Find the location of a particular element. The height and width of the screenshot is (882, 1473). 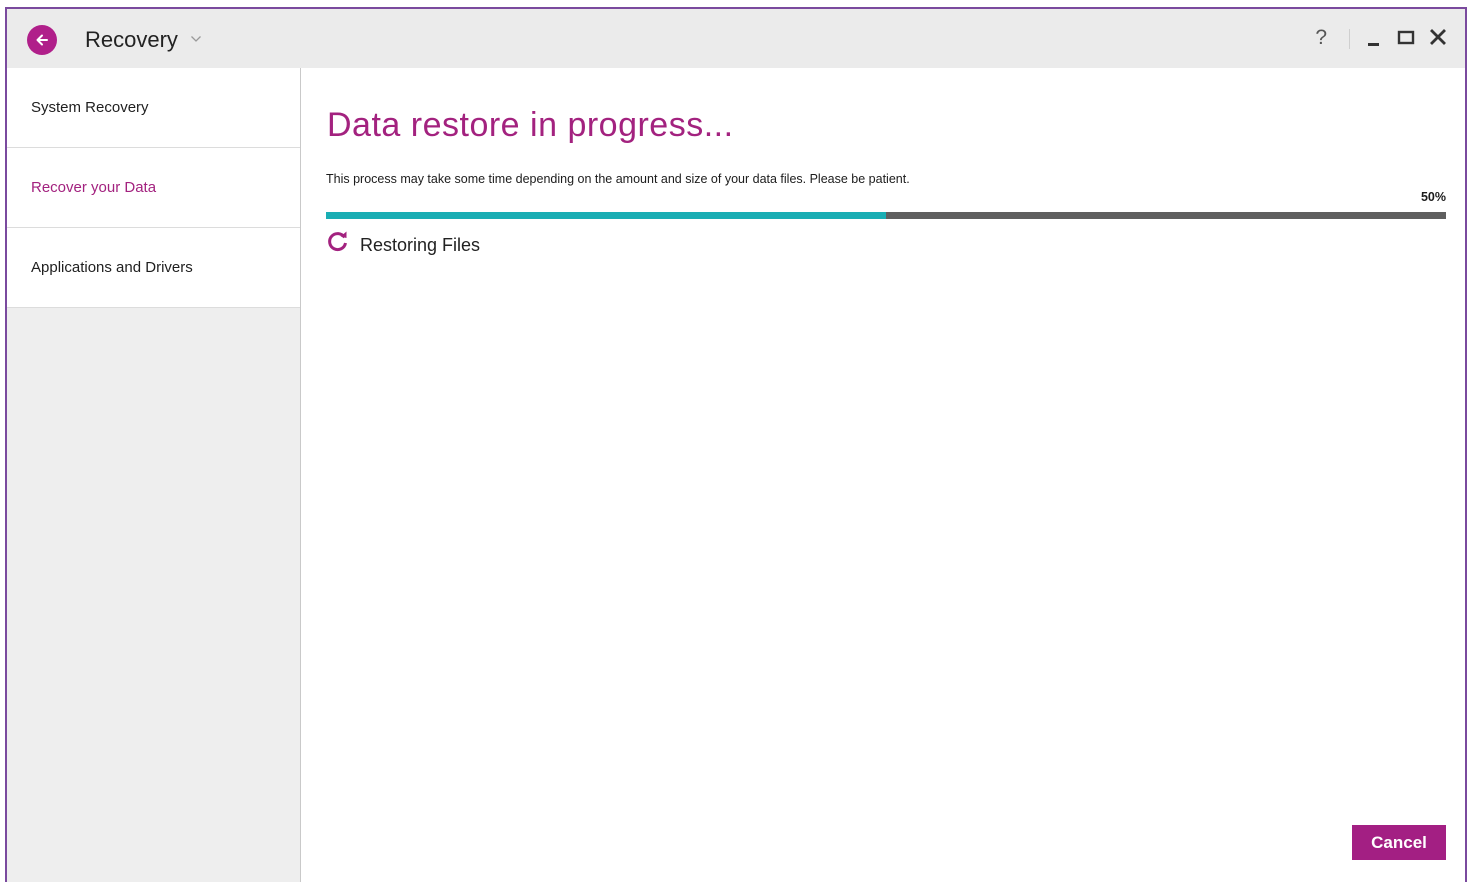

sidebar-item-applications-and-drivers: Applications and Drivers is located at coordinates (153, 268).